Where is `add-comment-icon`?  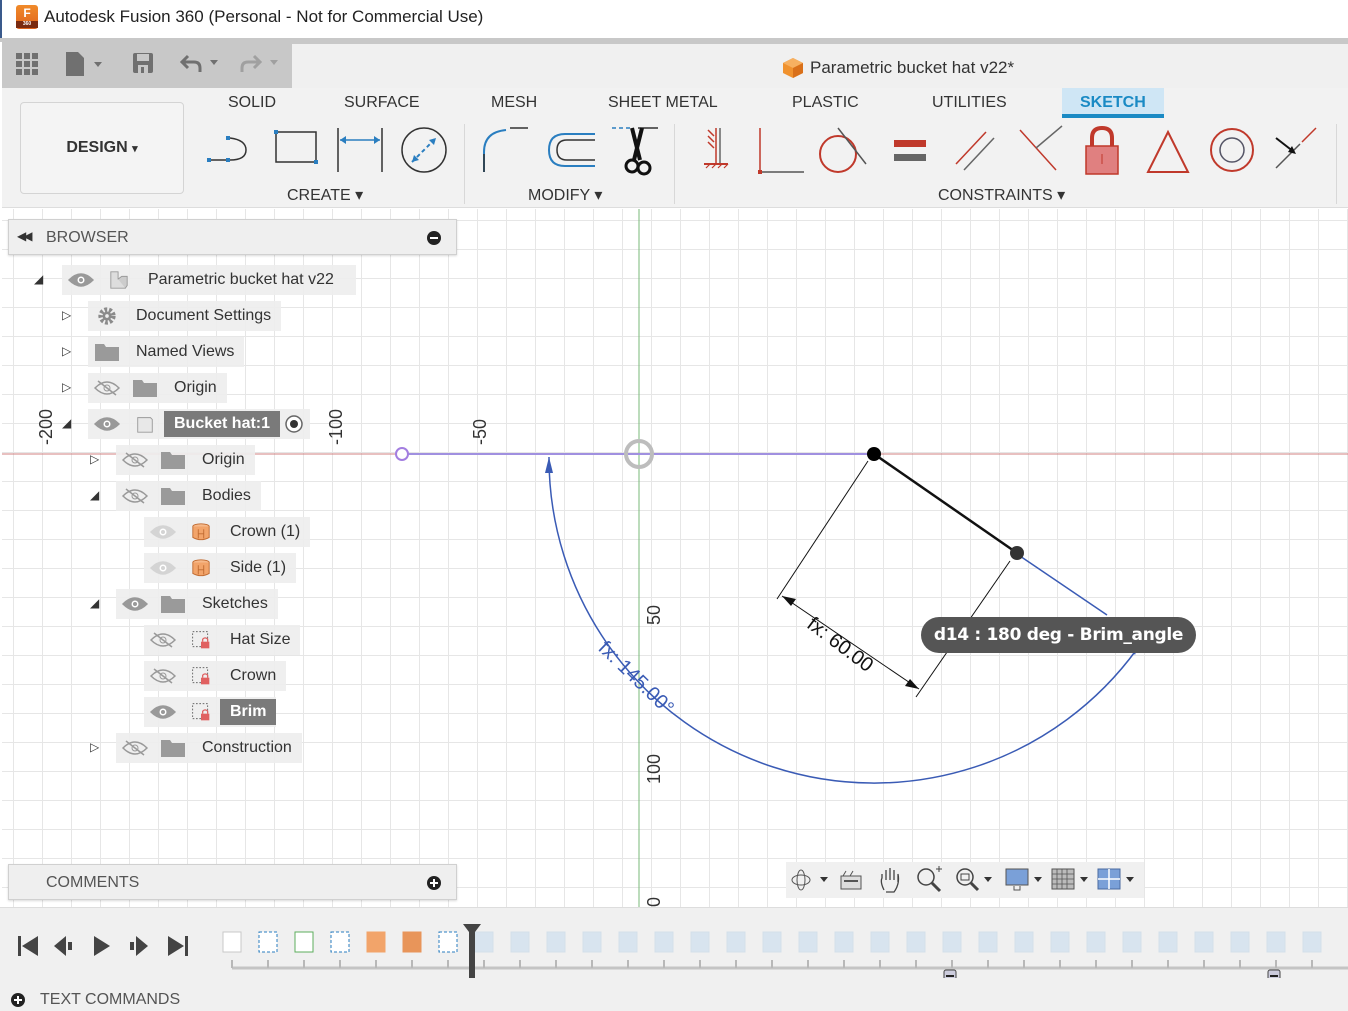 add-comment-icon is located at coordinates (434, 883).